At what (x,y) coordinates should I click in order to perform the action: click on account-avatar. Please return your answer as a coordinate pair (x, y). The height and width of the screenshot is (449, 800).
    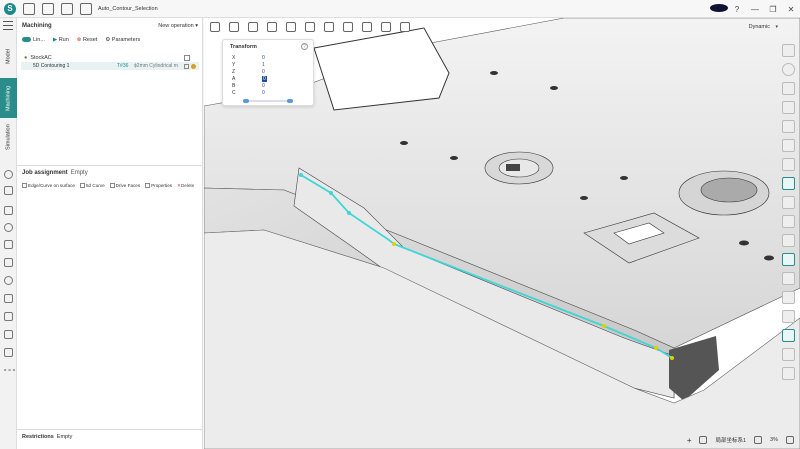
    Looking at the image, I should click on (719, 9).